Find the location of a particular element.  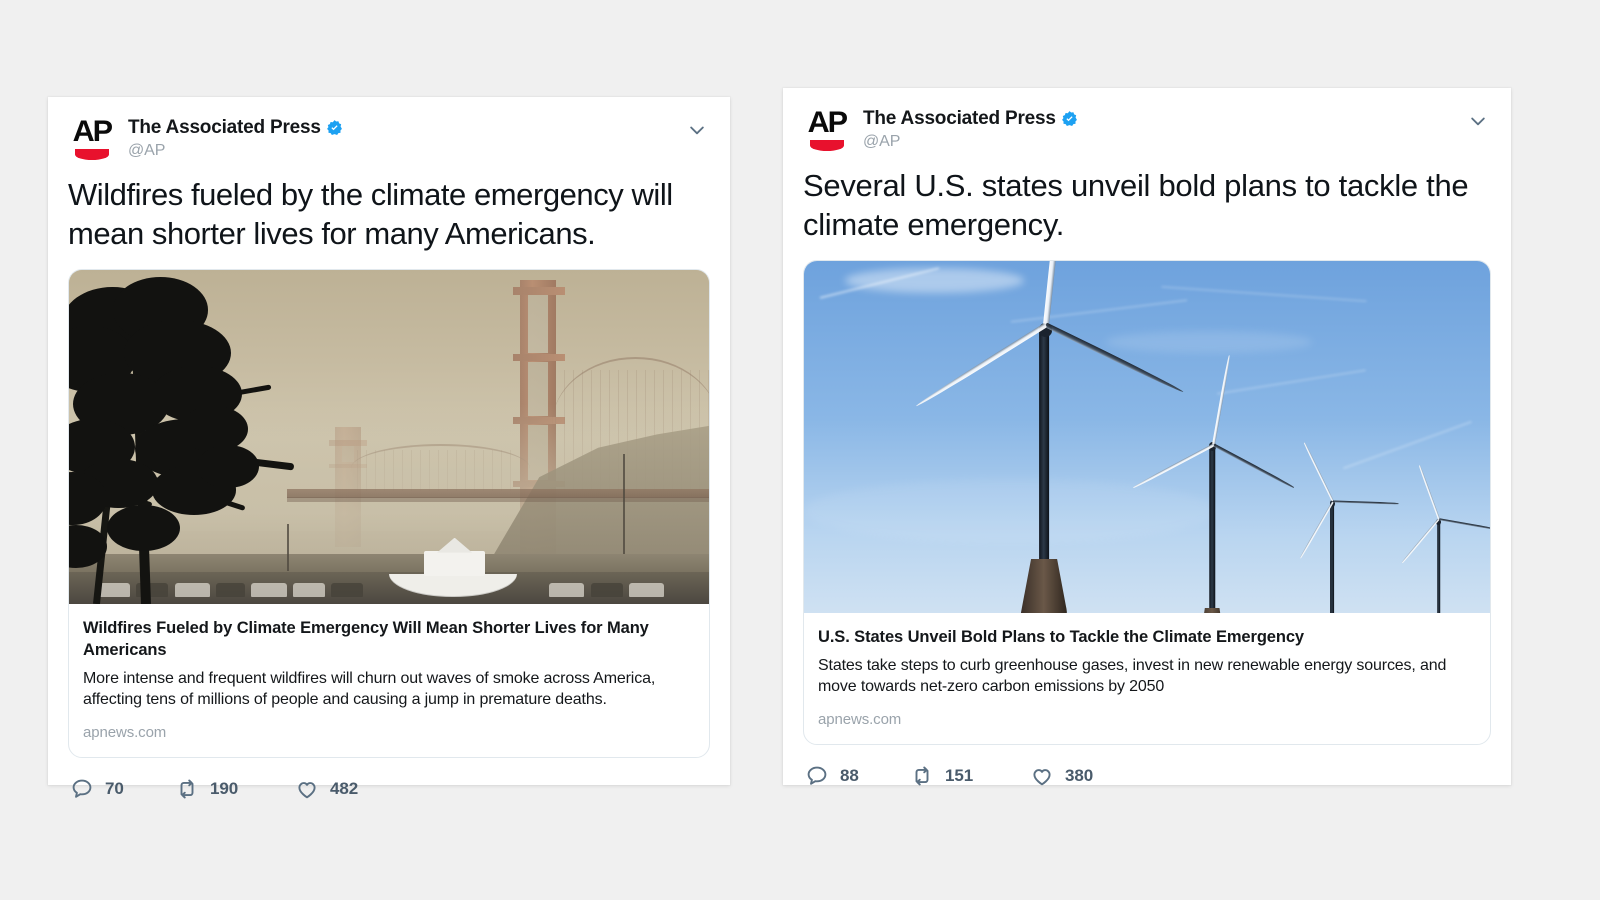

like-action: 380 is located at coordinates (1061, 776).